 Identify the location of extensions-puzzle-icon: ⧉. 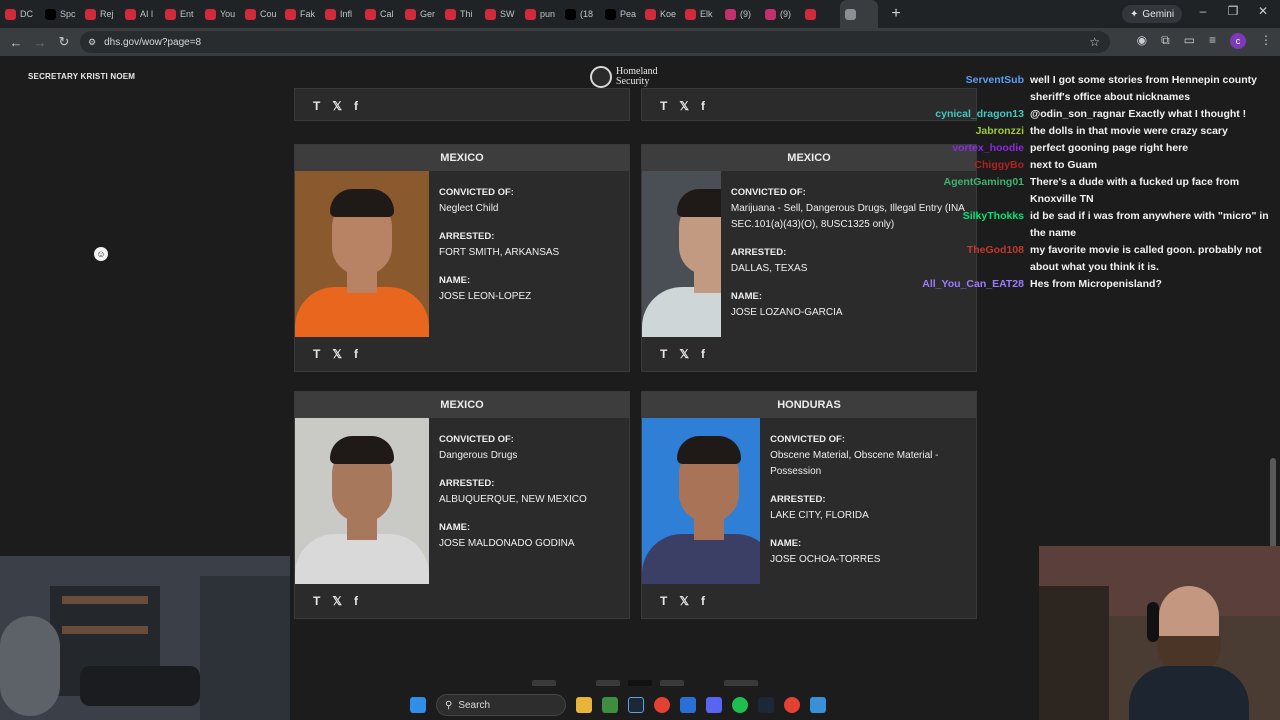
(1165, 41).